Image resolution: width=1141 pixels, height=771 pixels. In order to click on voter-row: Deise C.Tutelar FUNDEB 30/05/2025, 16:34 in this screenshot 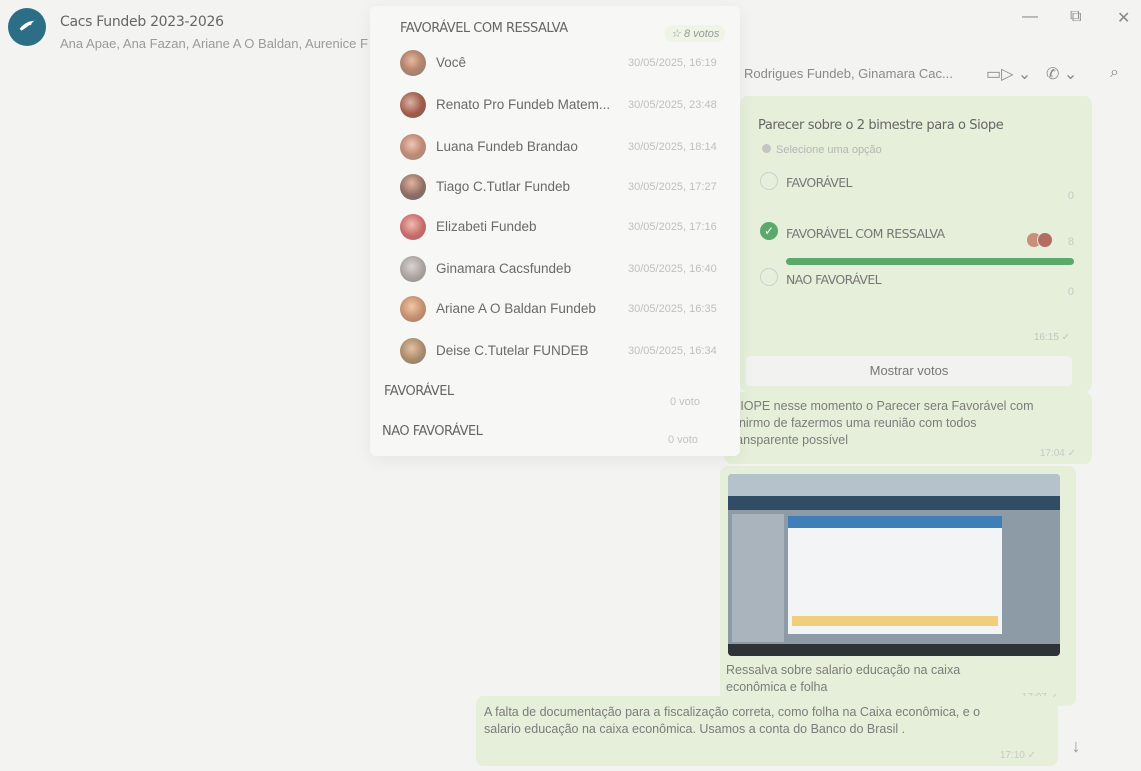, I will do `click(565, 353)`.